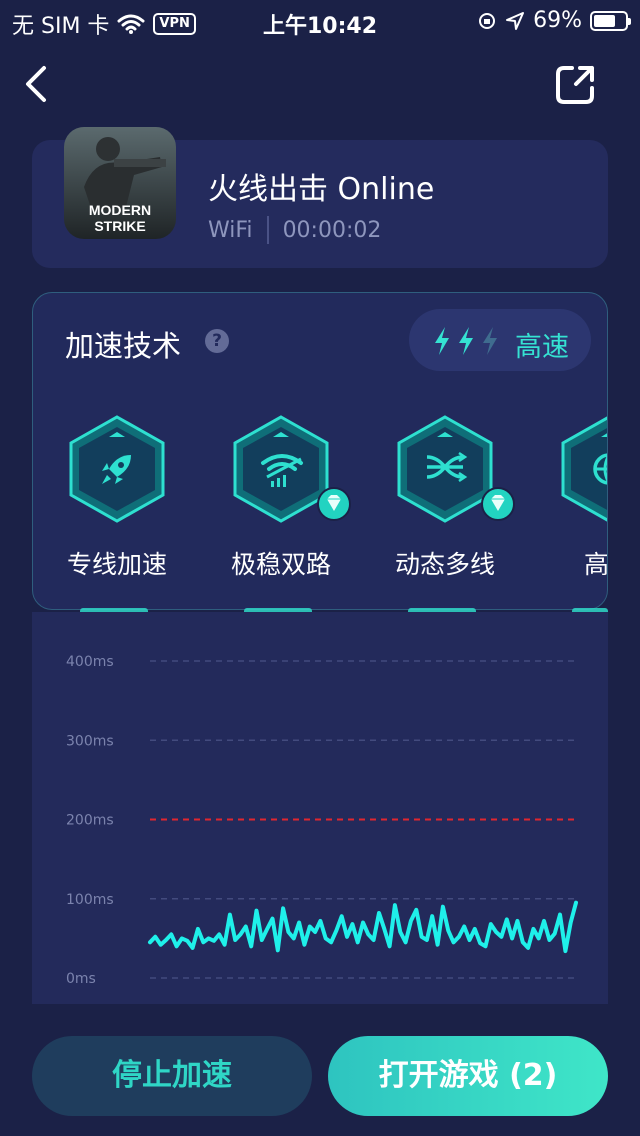 This screenshot has width=640, height=1136. What do you see at coordinates (320, 20) in the screenshot?
I see `status-bar: 无 SIM 卡 VPN 上午10:42 69%` at bounding box center [320, 20].